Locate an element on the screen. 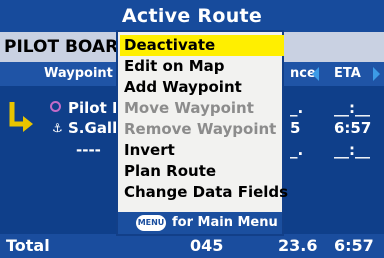 This screenshot has width=384, height=258. menu-item-remove-waypoint: Remove Waypoint is located at coordinates (202, 129).